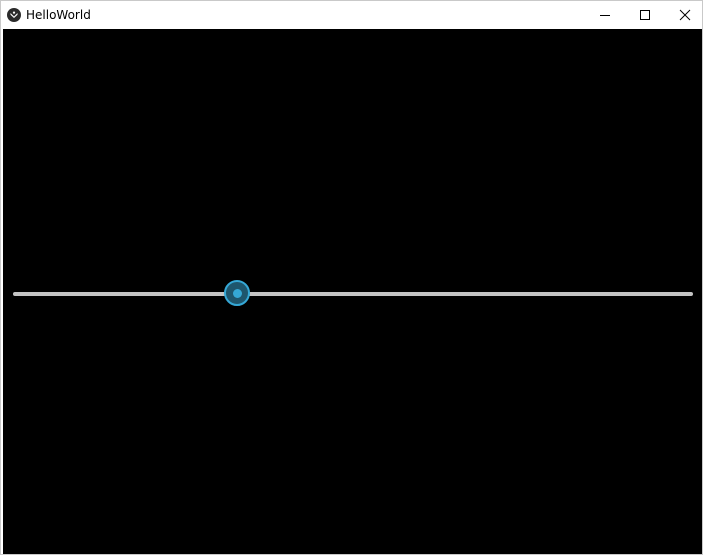 Image resolution: width=703 pixels, height=555 pixels. What do you see at coordinates (351, 15) in the screenshot?
I see `title-bar: HelloWorld` at bounding box center [351, 15].